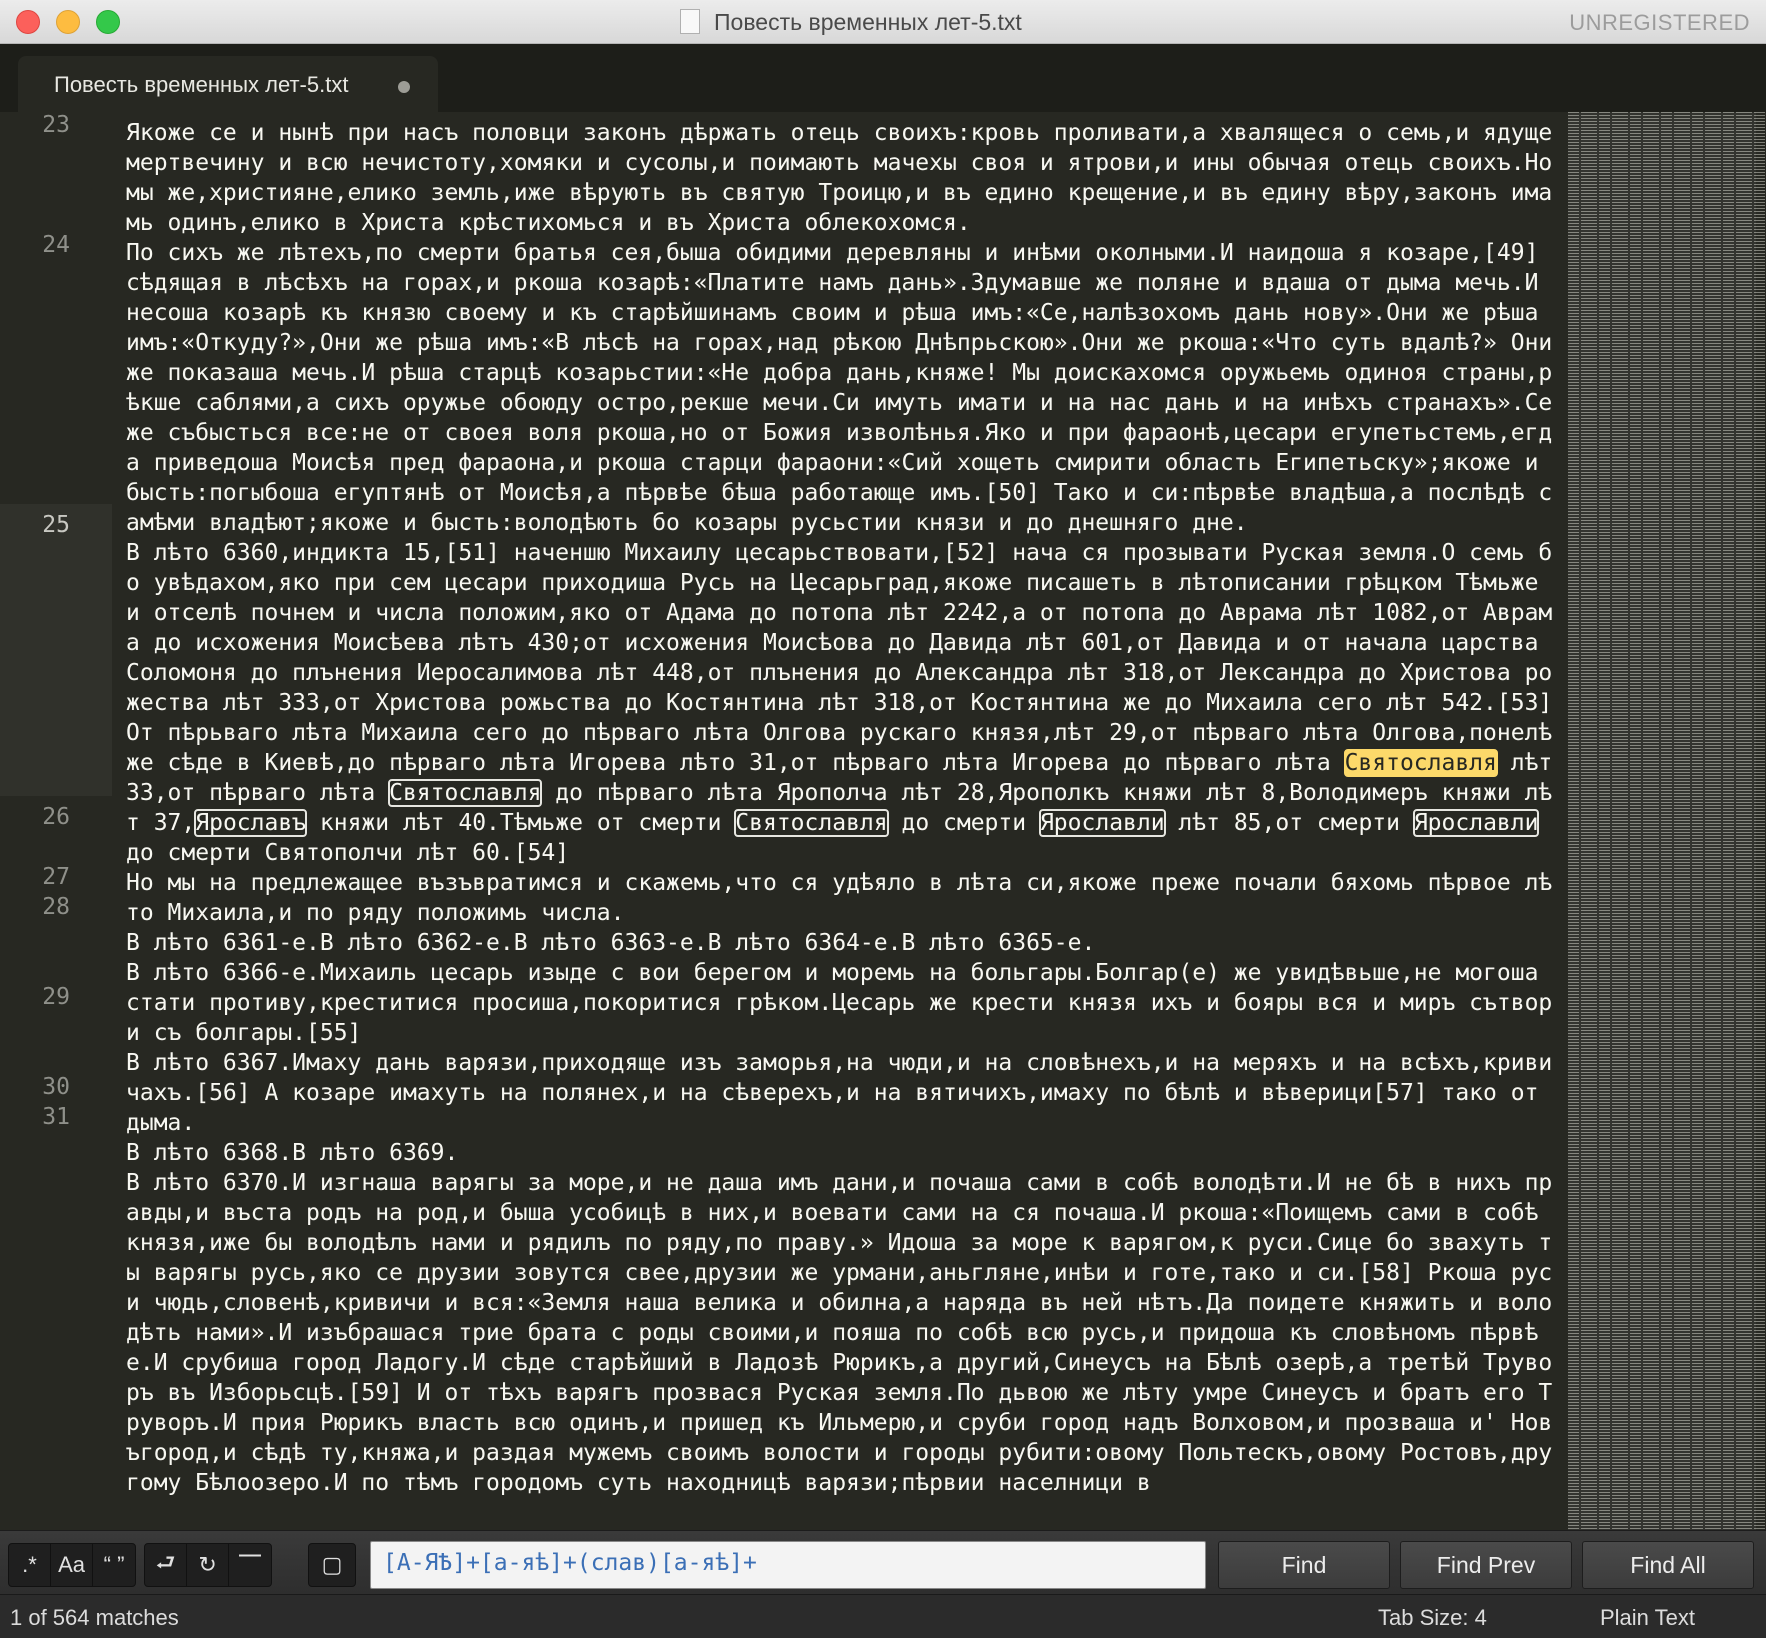 The width and height of the screenshot is (1766, 1638). Describe the element at coordinates (56, 997) in the screenshot. I see `line-number: 29` at that location.